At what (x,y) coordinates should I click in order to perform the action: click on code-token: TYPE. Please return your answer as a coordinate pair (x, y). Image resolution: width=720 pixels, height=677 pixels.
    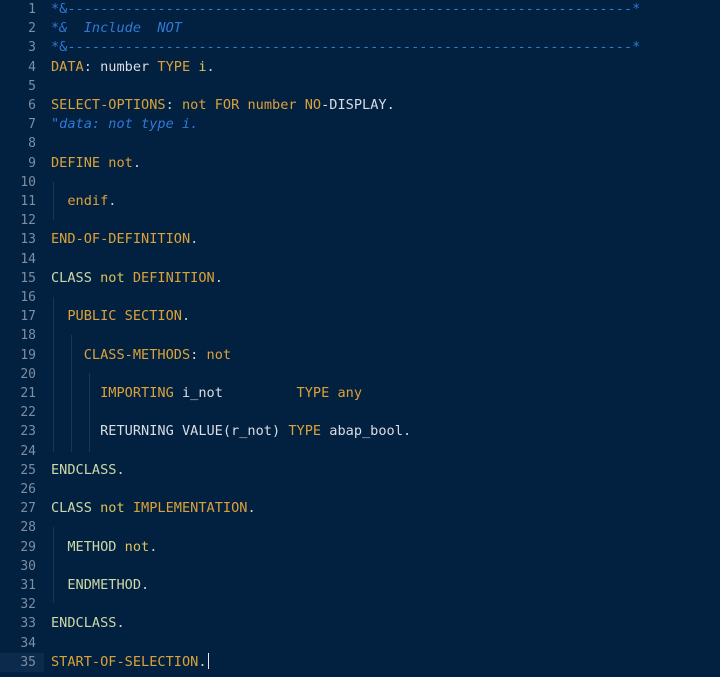
    Looking at the image, I should click on (317, 393).